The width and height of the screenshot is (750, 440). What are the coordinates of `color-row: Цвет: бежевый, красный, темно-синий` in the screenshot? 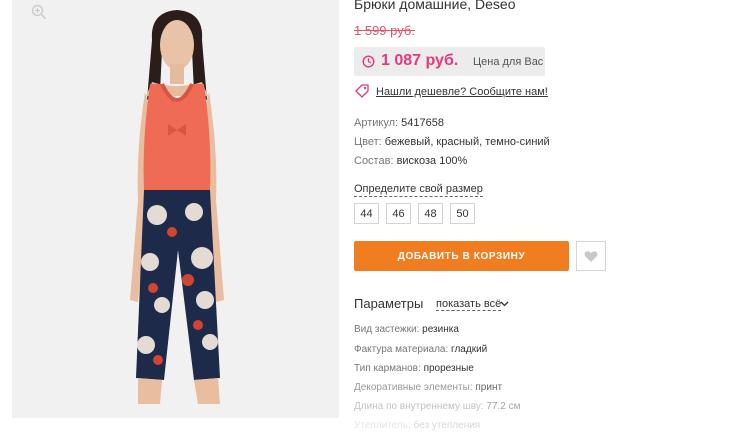 It's located at (452, 142).